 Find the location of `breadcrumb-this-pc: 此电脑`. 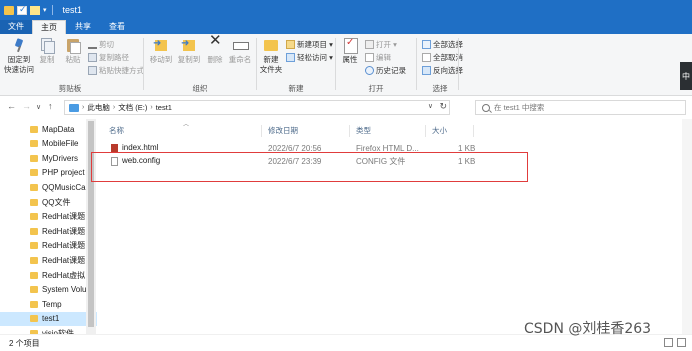

breadcrumb-this-pc: 此电脑 is located at coordinates (98, 107).